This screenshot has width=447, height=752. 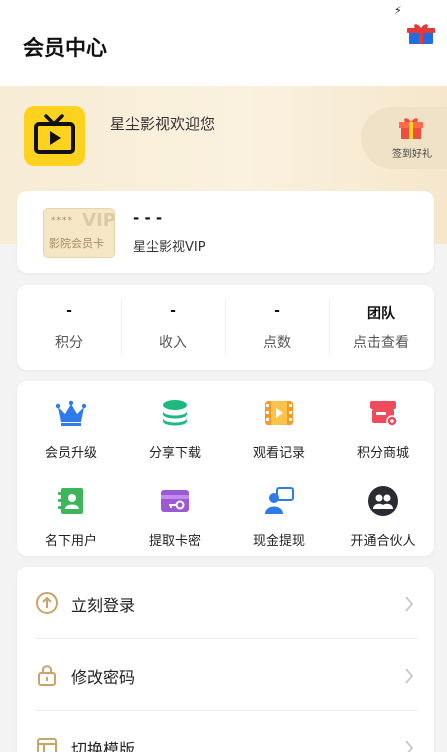 I want to click on menu-label: 修改密码, so click(x=103, y=677).